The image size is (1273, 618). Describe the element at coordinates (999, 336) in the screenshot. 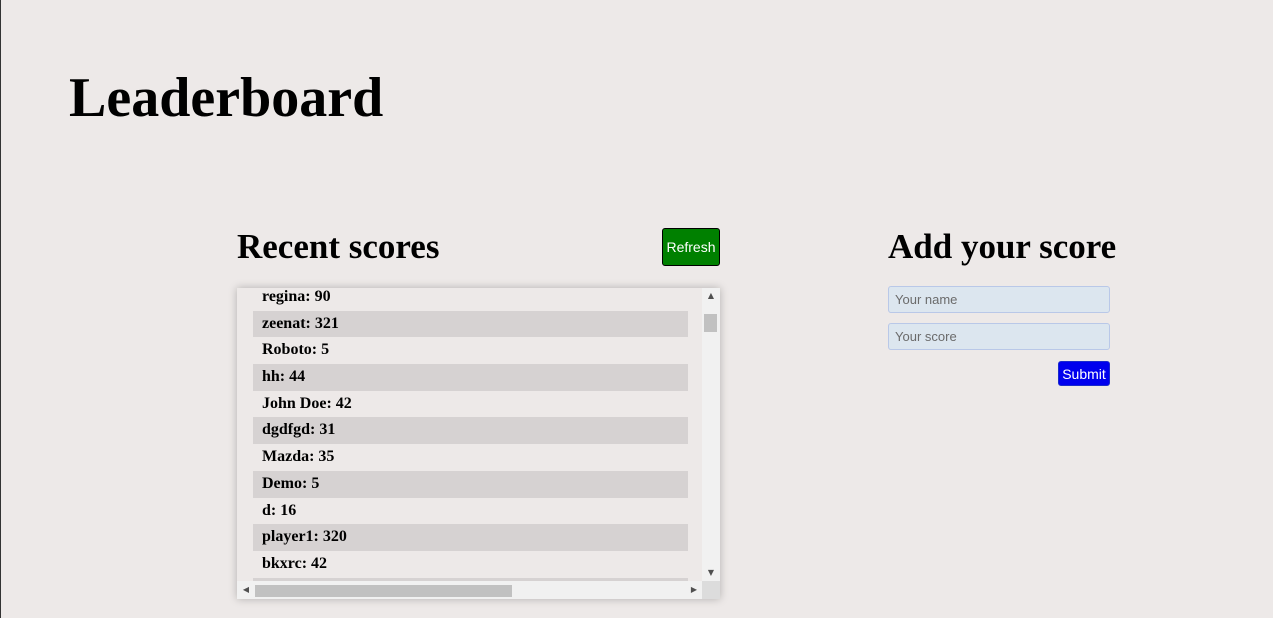

I see `score-input` at that location.